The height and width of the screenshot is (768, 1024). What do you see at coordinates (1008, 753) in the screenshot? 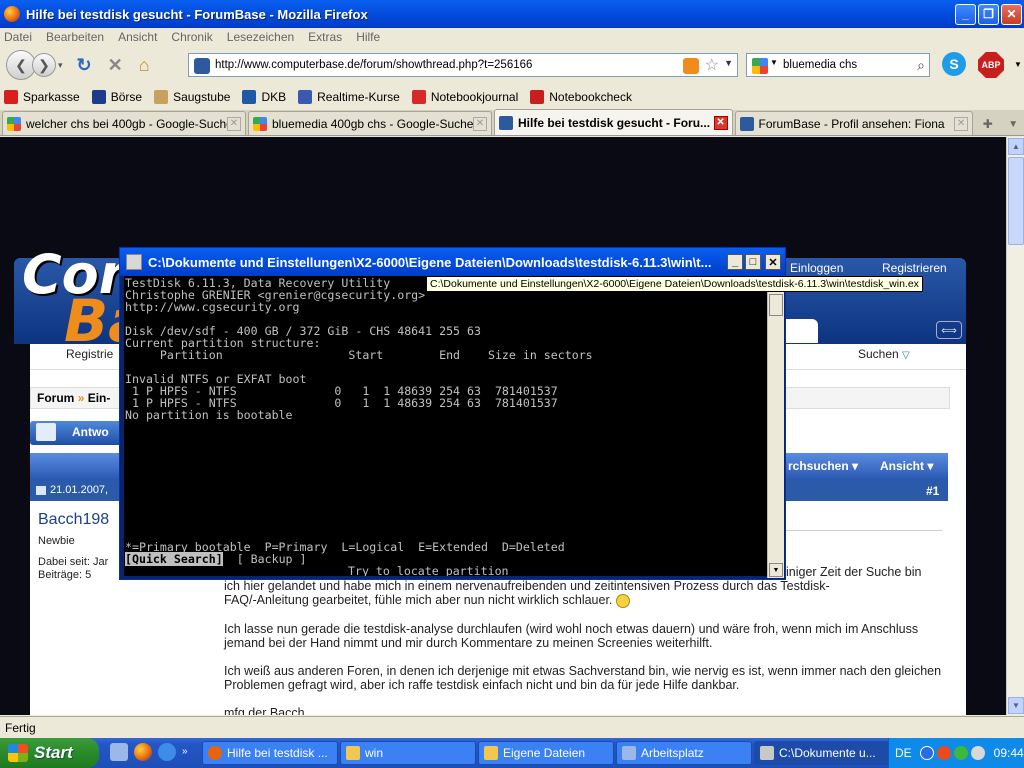
I see `clock: 09:44` at bounding box center [1008, 753].